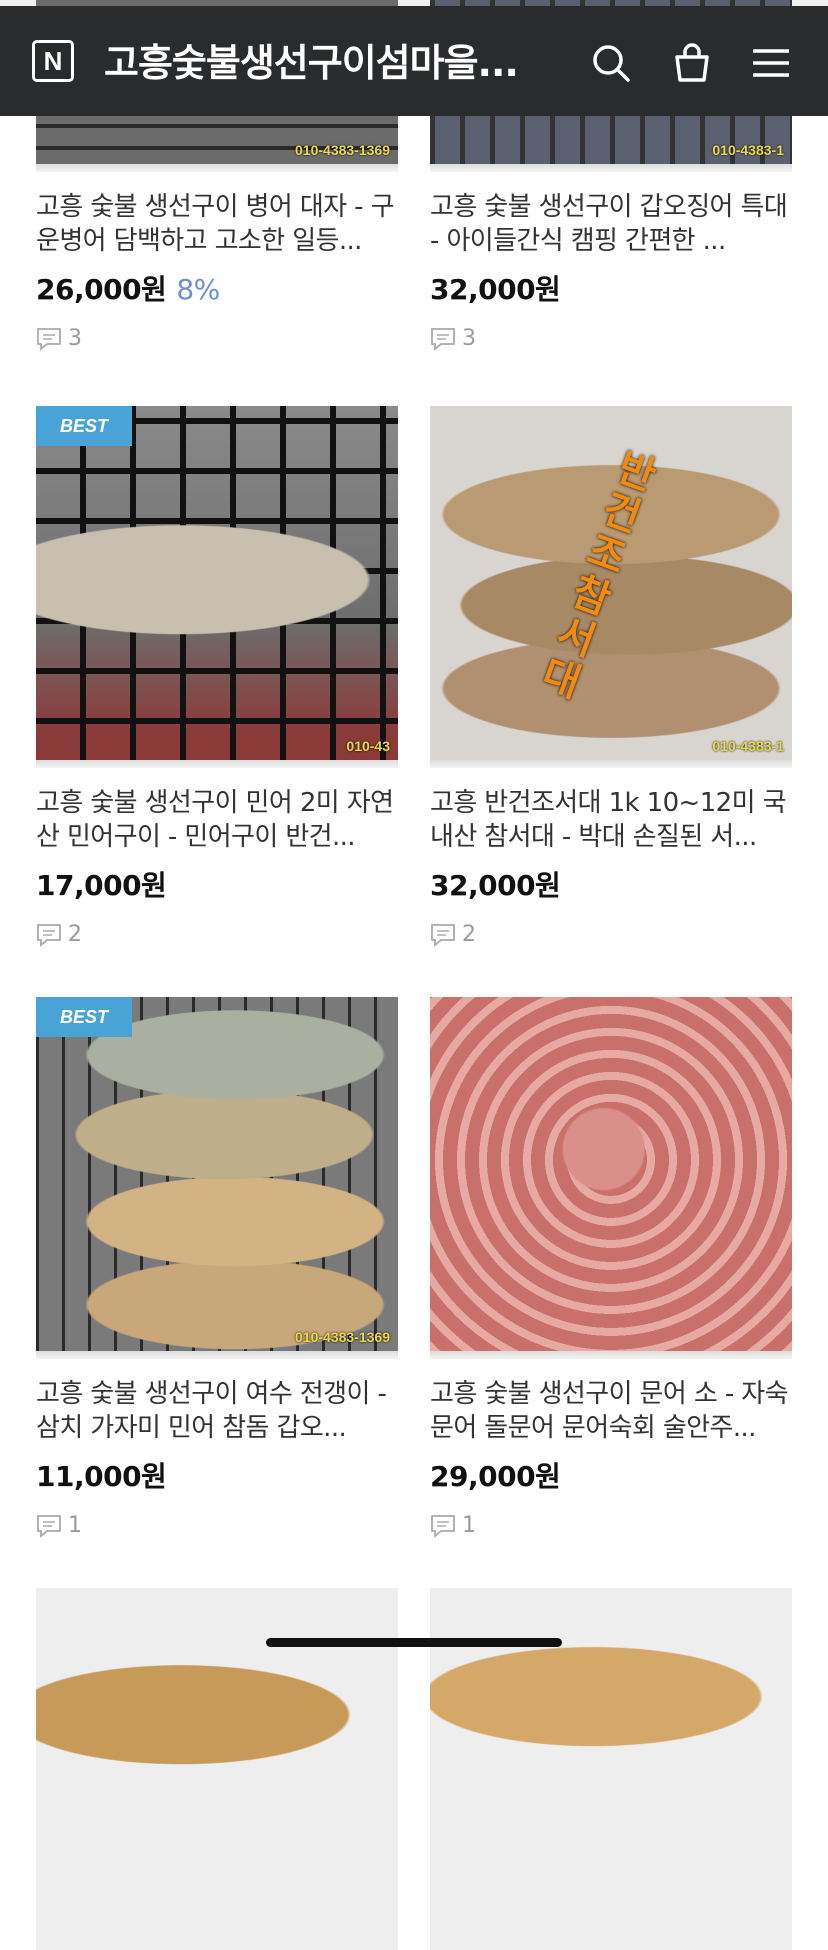 This screenshot has width=828, height=1950. I want to click on naver-logo-icon: N, so click(53, 61).